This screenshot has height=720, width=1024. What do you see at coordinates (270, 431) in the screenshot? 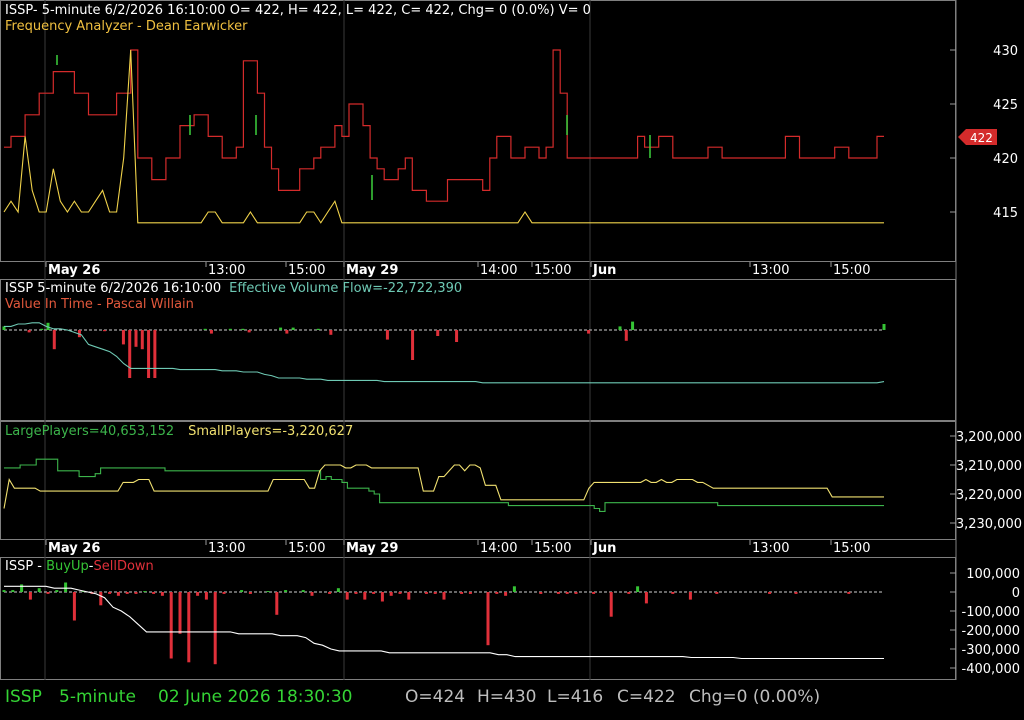
I see `small-players-label: SmallPlayers=-3,220,627` at bounding box center [270, 431].